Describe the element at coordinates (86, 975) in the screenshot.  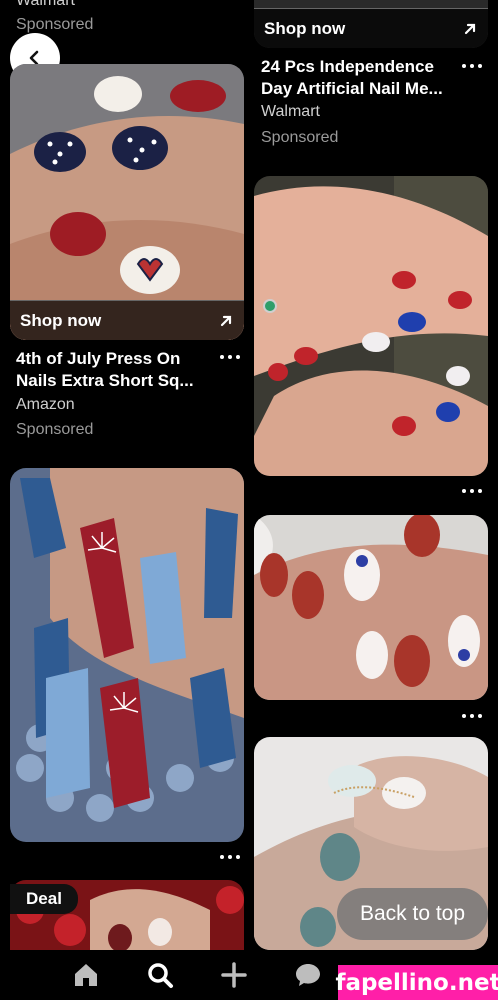
I see `home-icon` at that location.